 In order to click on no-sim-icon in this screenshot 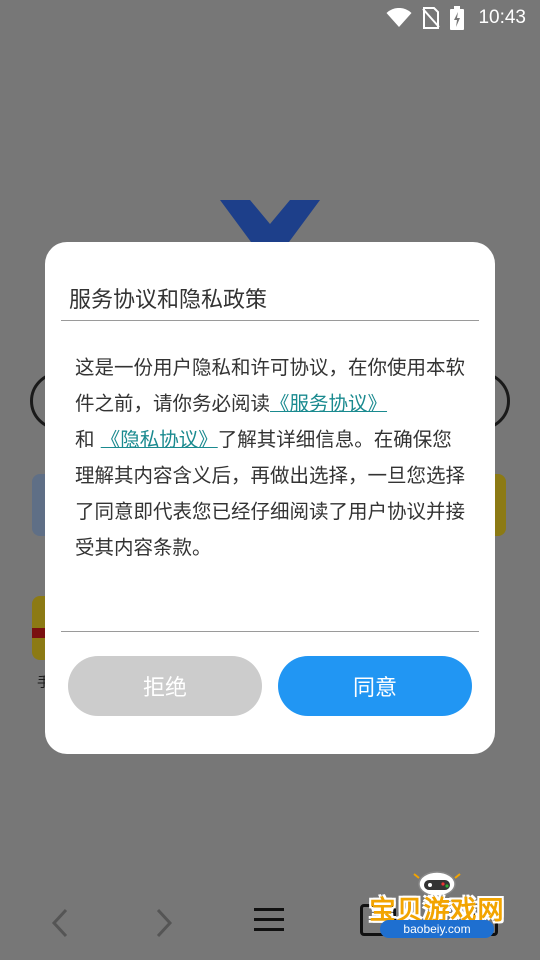, I will do `click(431, 18)`.